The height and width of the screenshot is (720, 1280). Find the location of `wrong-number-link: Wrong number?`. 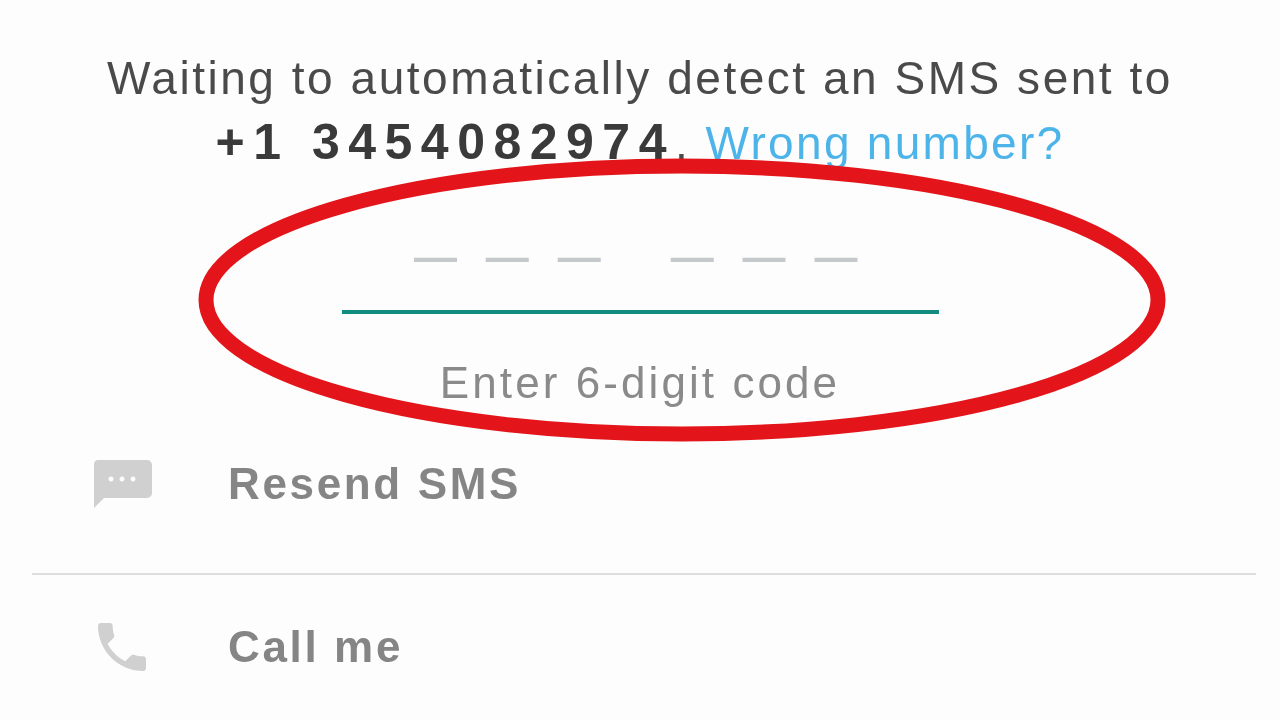

wrong-number-link: Wrong number? is located at coordinates (885, 143).